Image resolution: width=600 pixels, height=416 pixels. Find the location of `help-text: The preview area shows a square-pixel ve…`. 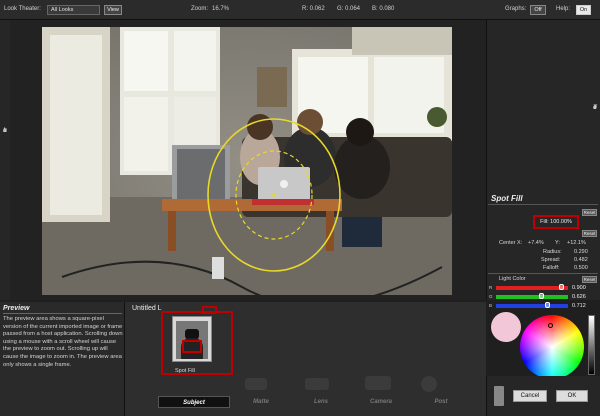

help-text: The preview area shows a square-pixel ve… is located at coordinates (63, 342).